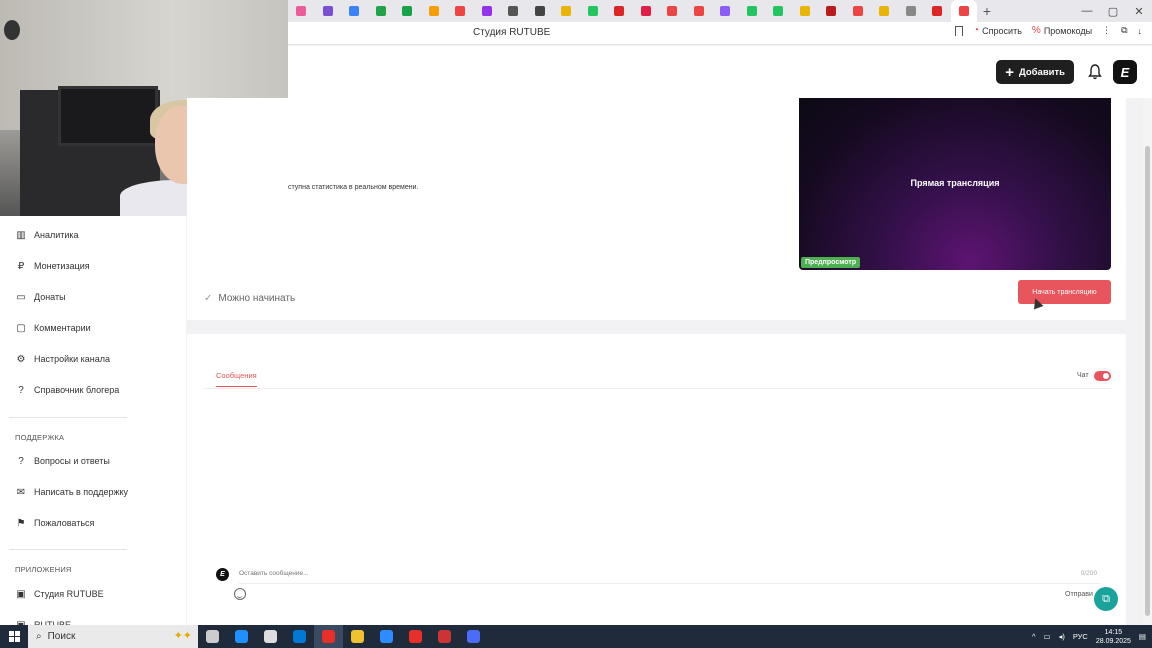  Describe the element at coordinates (1106, 599) in the screenshot. I see `popout-chat-icon: ⧉` at that location.